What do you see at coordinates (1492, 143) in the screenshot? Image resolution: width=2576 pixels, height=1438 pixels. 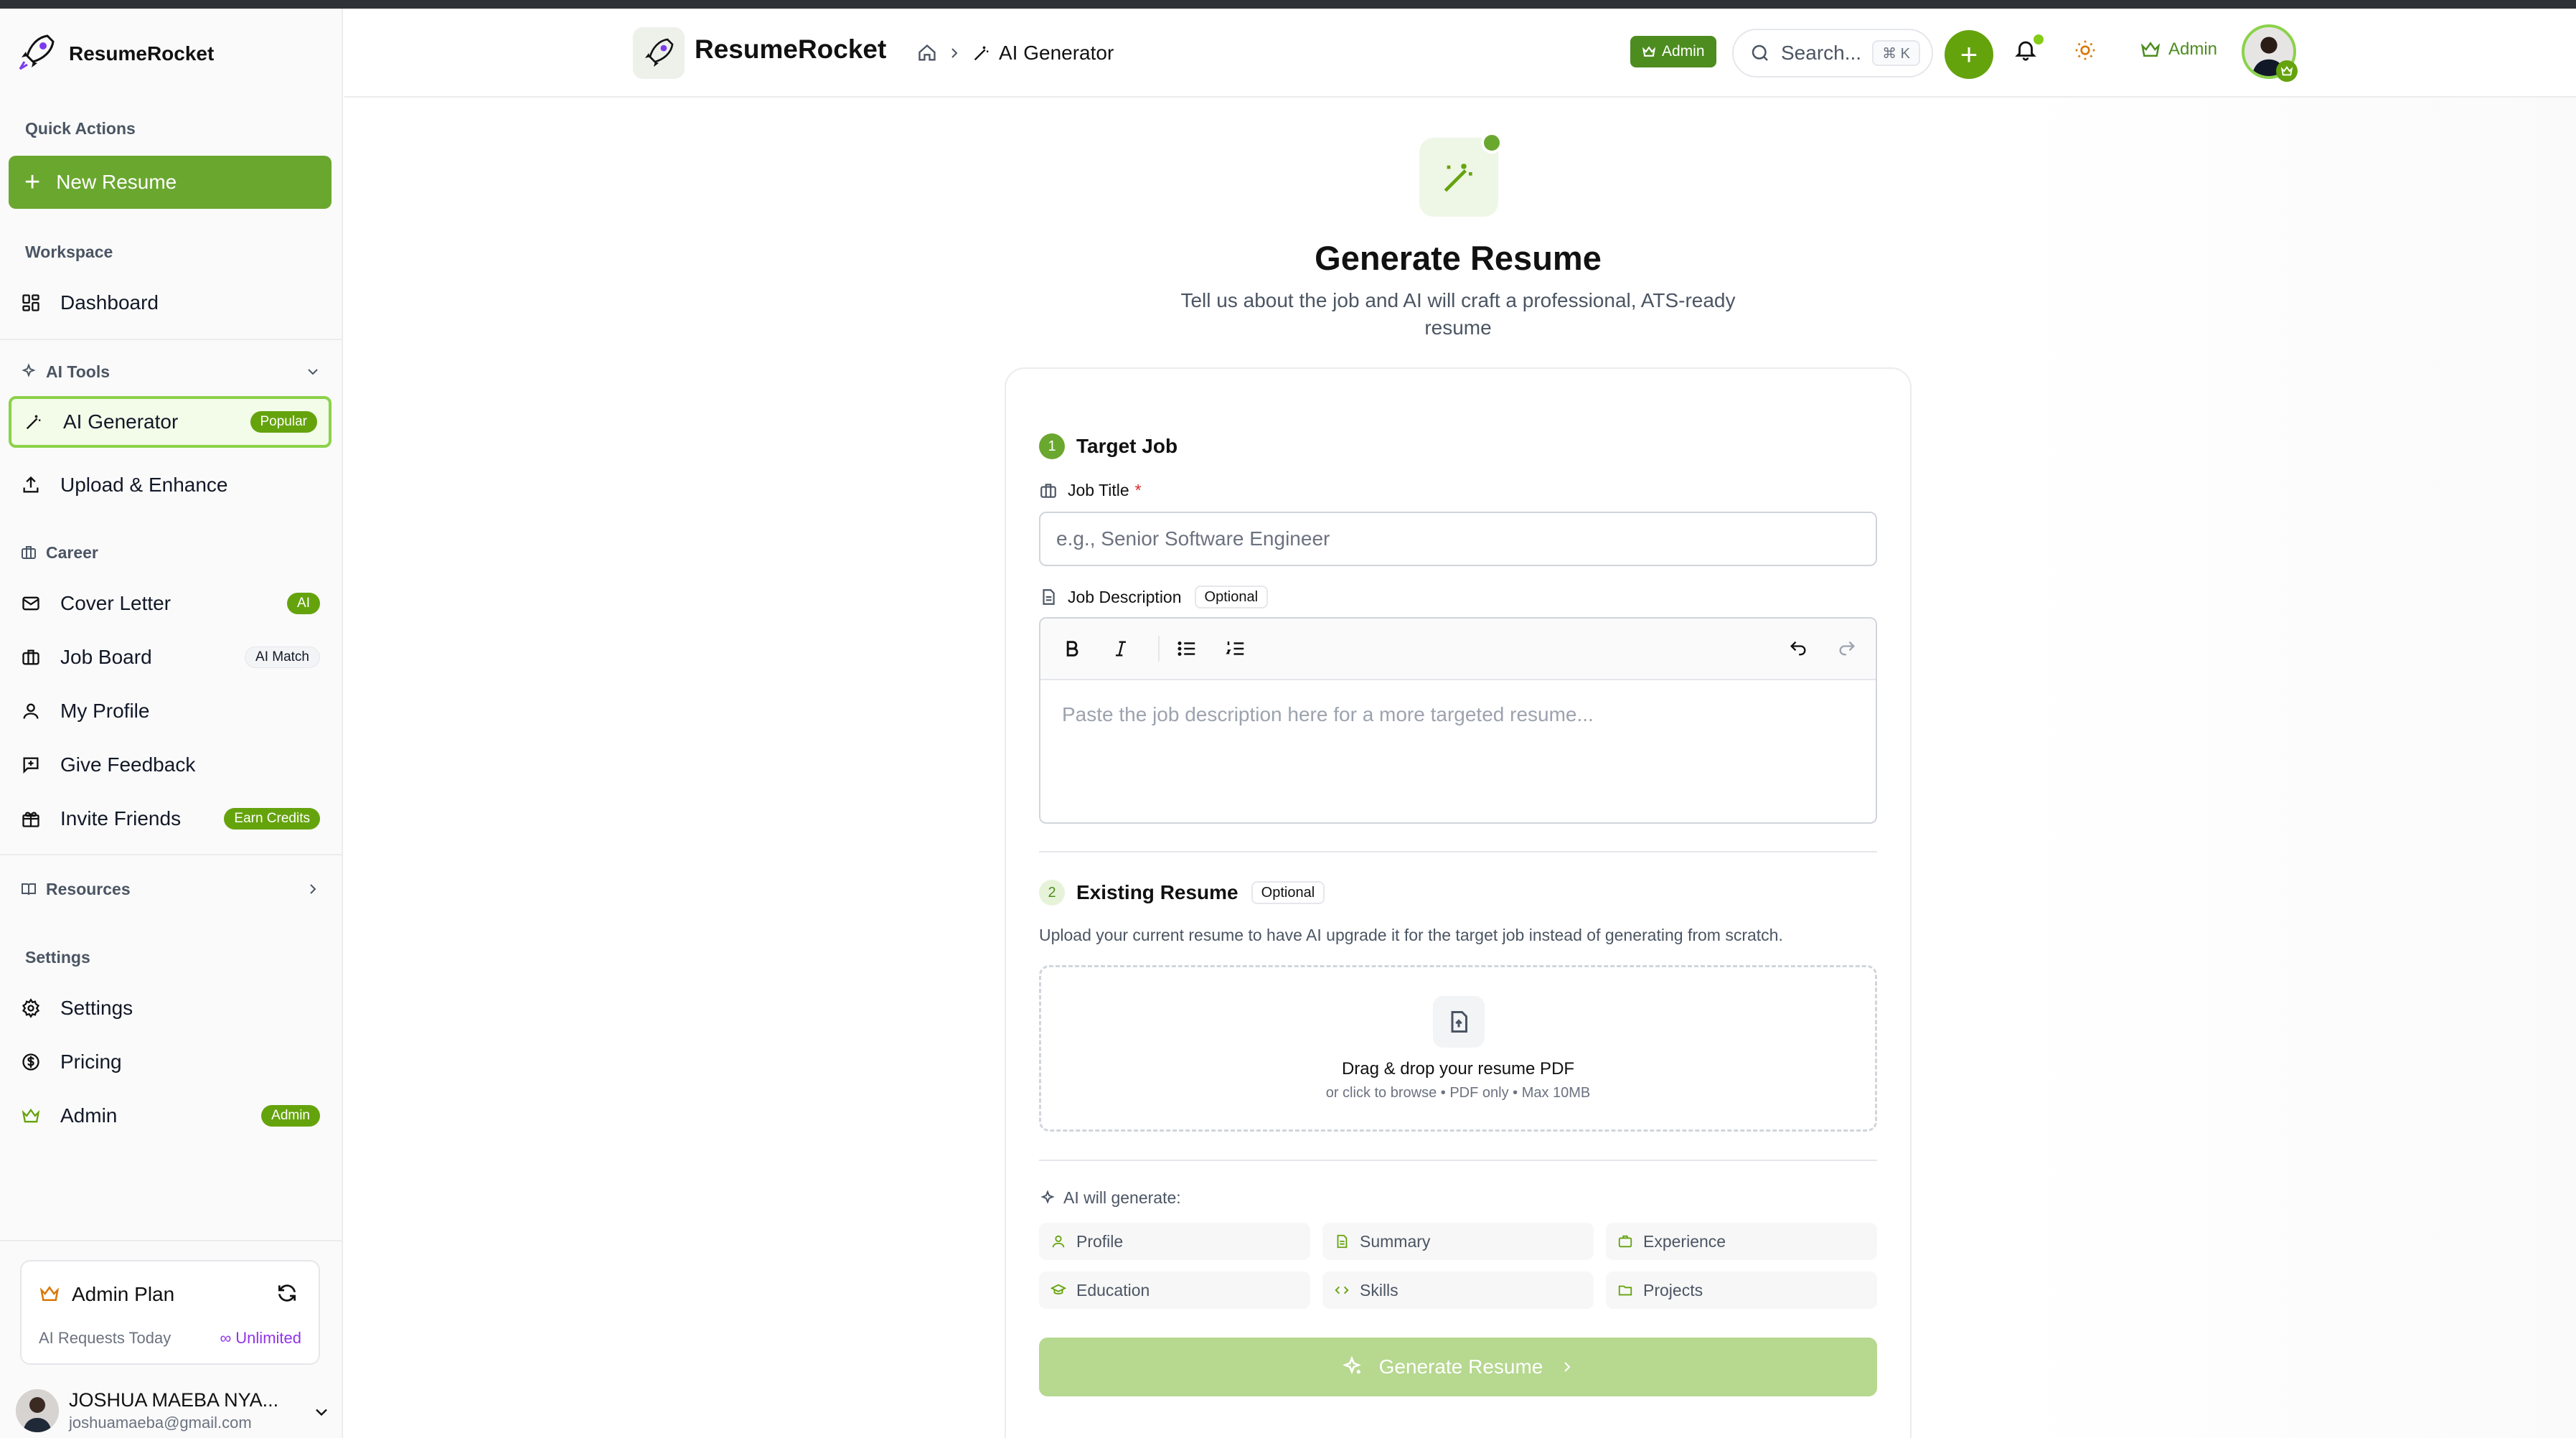 I see `status-dot` at bounding box center [1492, 143].